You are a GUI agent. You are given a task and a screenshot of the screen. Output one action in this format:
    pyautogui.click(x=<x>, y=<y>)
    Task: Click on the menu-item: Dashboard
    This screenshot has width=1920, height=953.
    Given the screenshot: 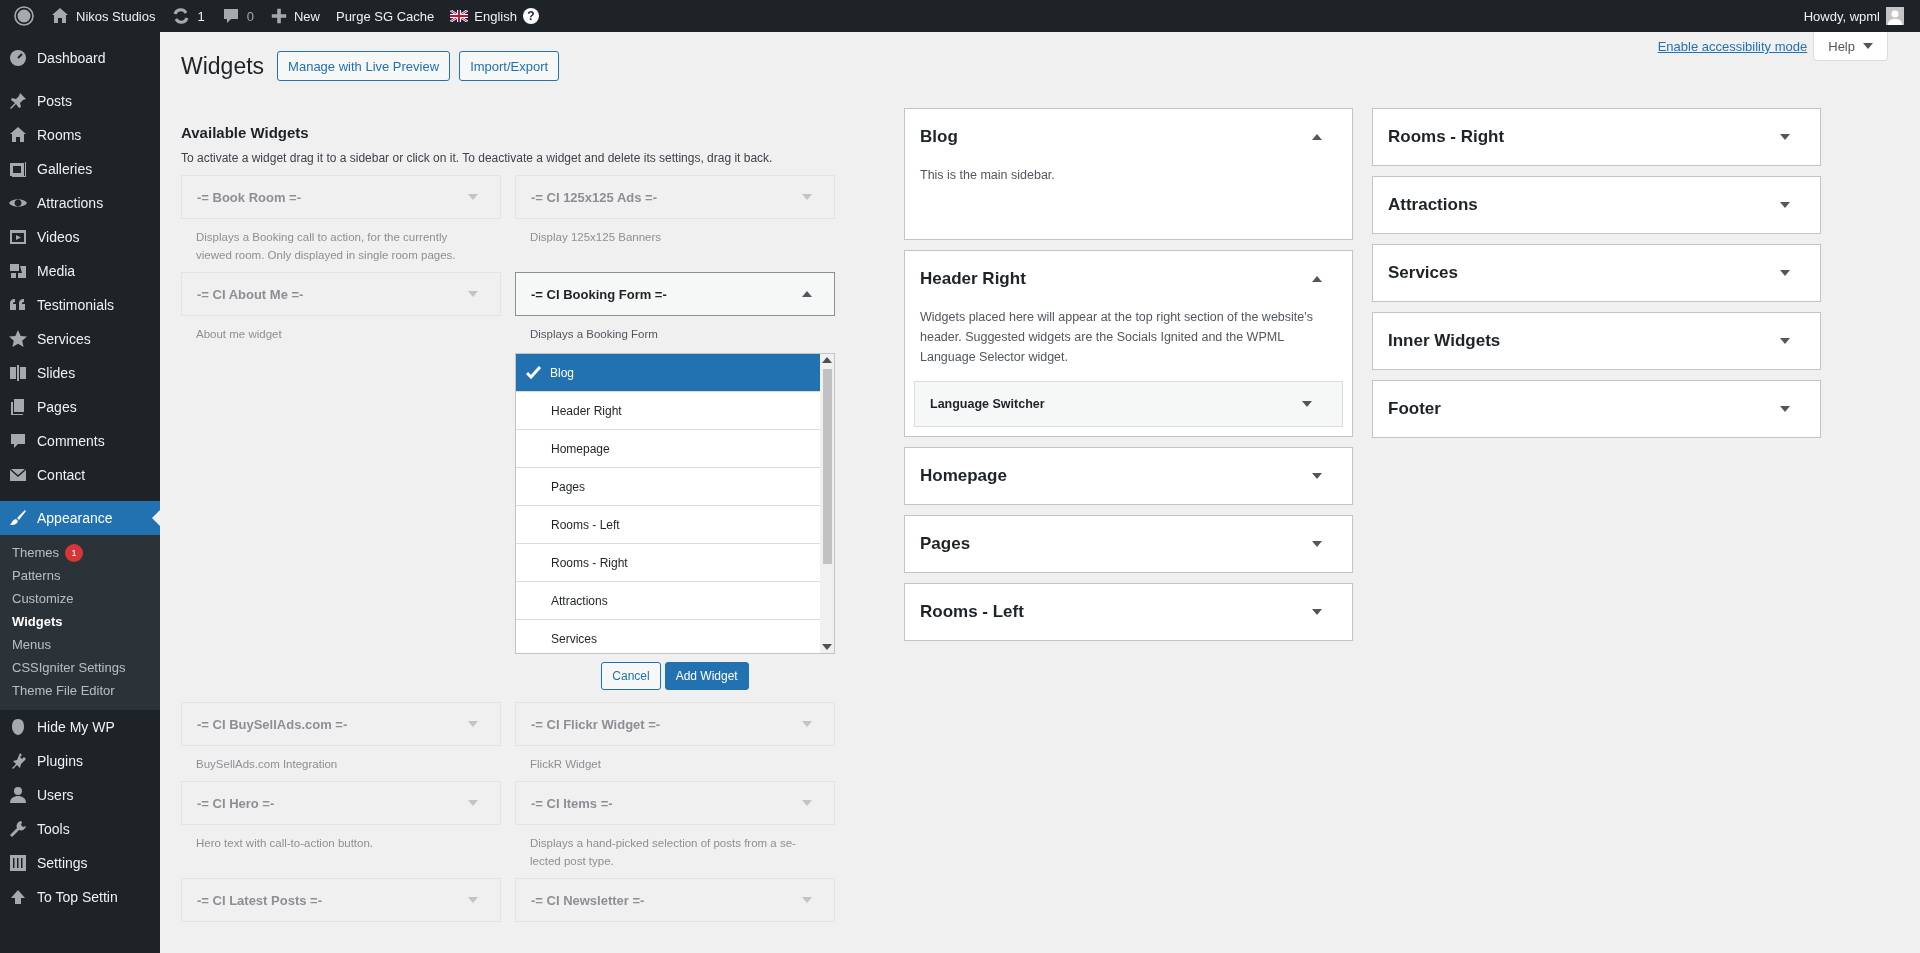 What is the action you would take?
    pyautogui.click(x=80, y=58)
    